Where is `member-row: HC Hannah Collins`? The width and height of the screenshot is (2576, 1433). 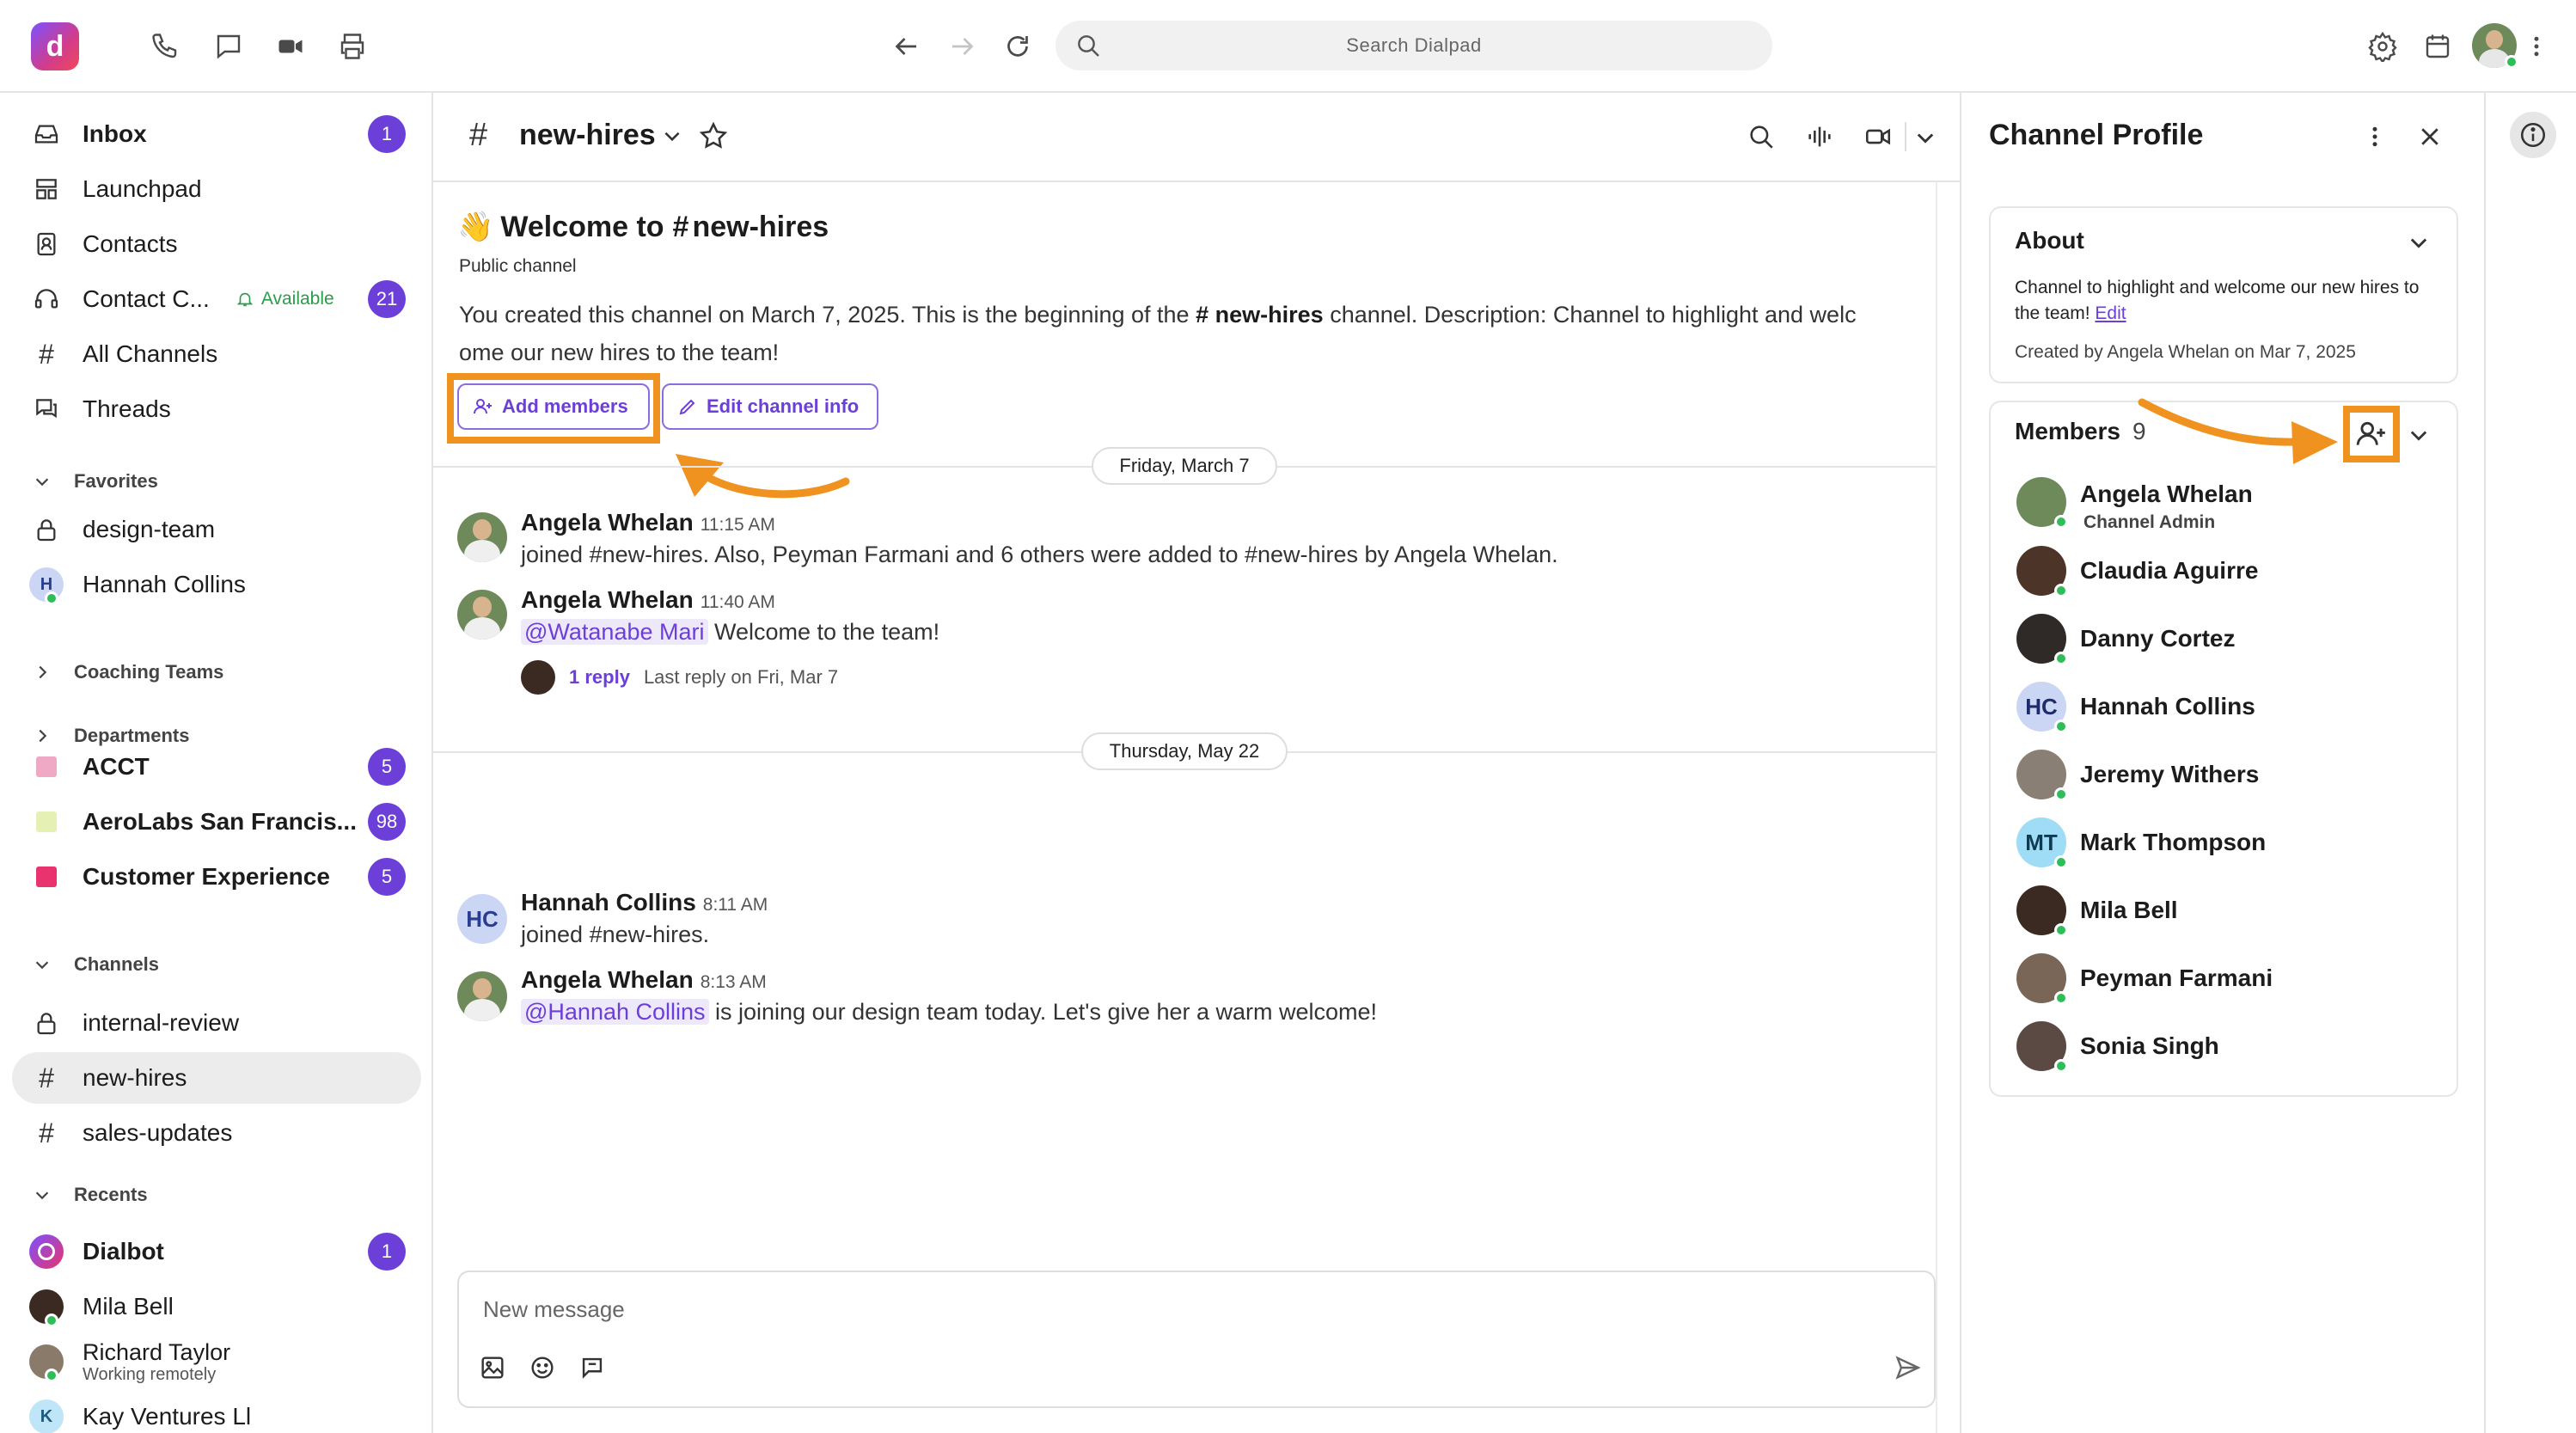 member-row: HC Hannah Collins is located at coordinates (2135, 706).